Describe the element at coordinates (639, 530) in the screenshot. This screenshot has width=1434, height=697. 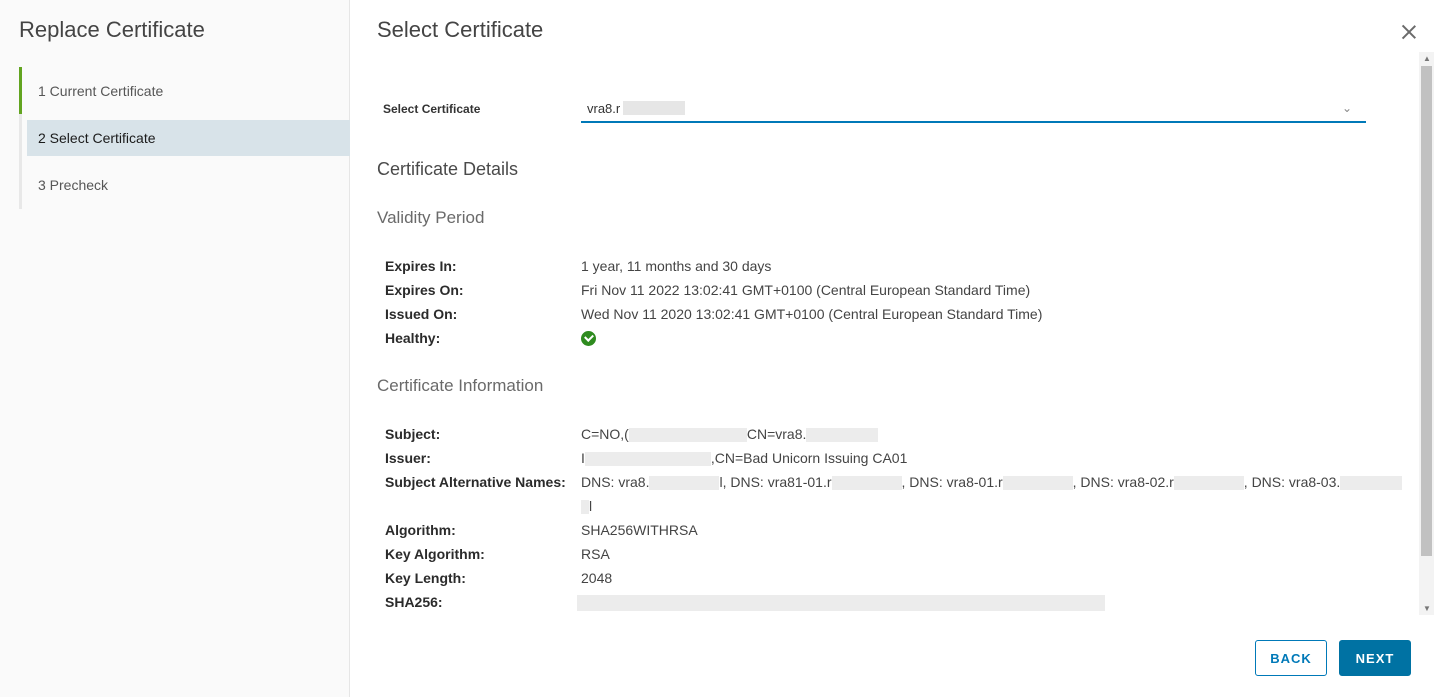
I see `algorithm-value: SHA256WITHRSA` at that location.